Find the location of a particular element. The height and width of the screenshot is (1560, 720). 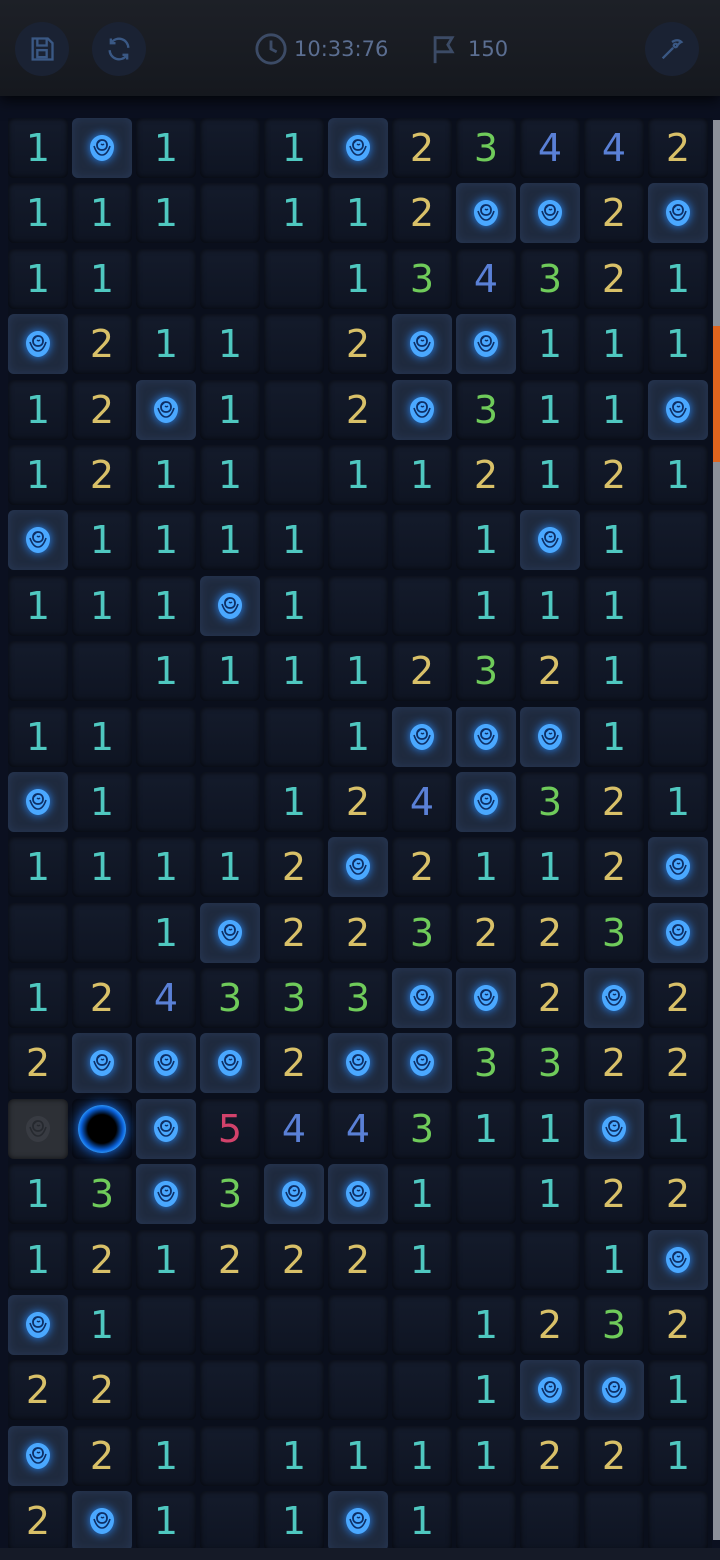

triggered-mine-cell is located at coordinates (102, 1128).